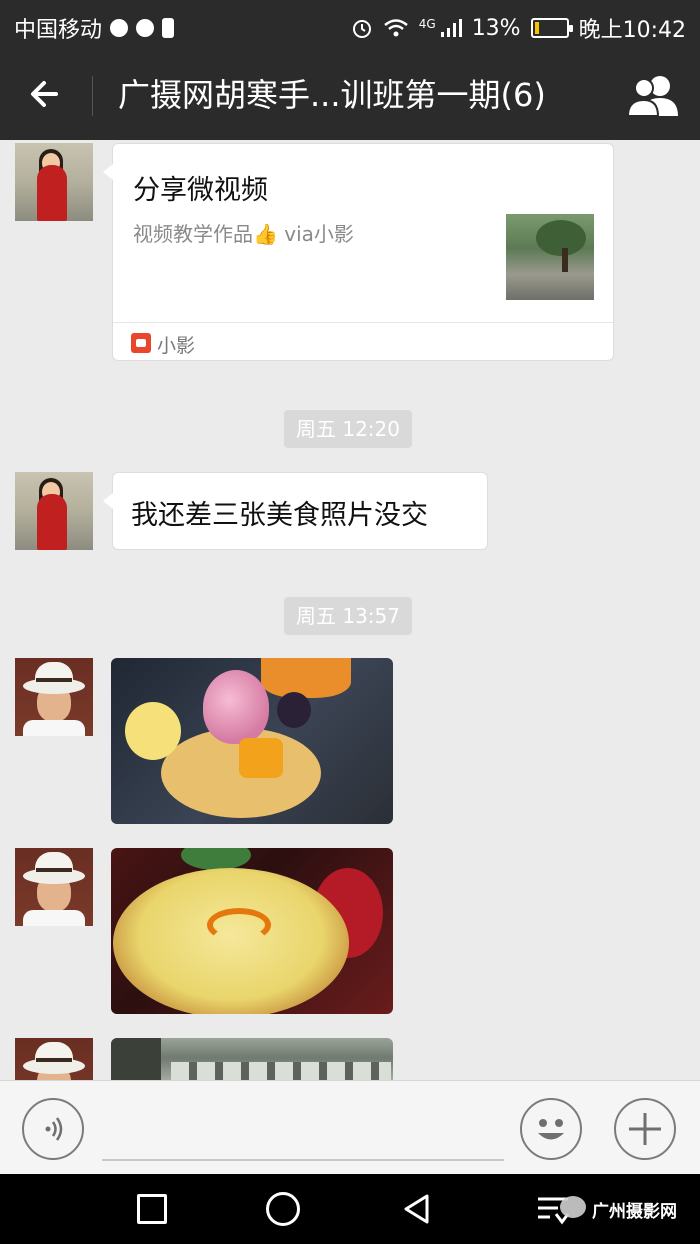  Describe the element at coordinates (634, 1212) in the screenshot. I see `watermark-text: 广州摄影网` at that location.